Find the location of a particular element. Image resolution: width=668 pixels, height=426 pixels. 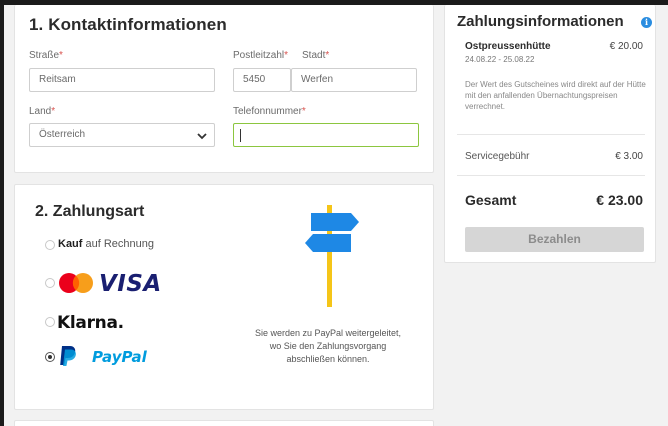

next-section-card is located at coordinates (224, 423).